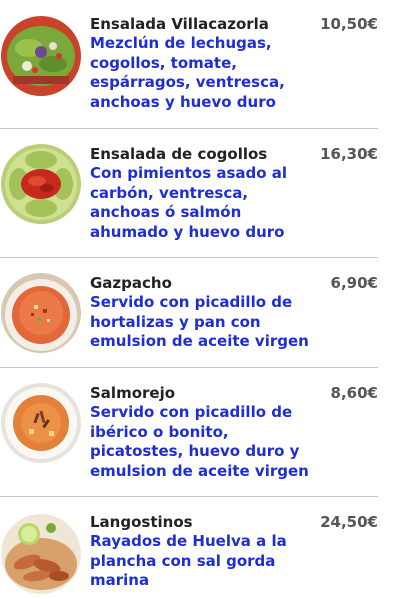 This screenshot has width=402, height=599. What do you see at coordinates (195, 451) in the screenshot?
I see `description-line: picatostes, huevo duro y` at bounding box center [195, 451].